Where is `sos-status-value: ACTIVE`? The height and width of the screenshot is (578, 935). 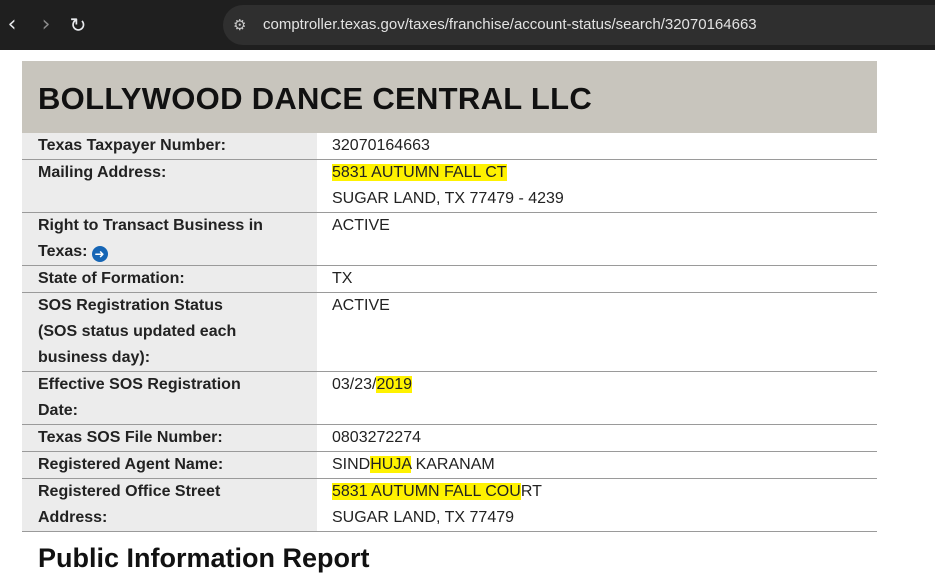 sos-status-value: ACTIVE is located at coordinates (597, 332).